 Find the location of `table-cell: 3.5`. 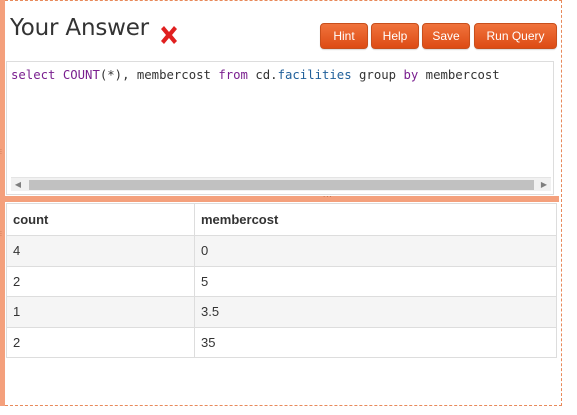

table-cell: 3.5 is located at coordinates (375, 312).